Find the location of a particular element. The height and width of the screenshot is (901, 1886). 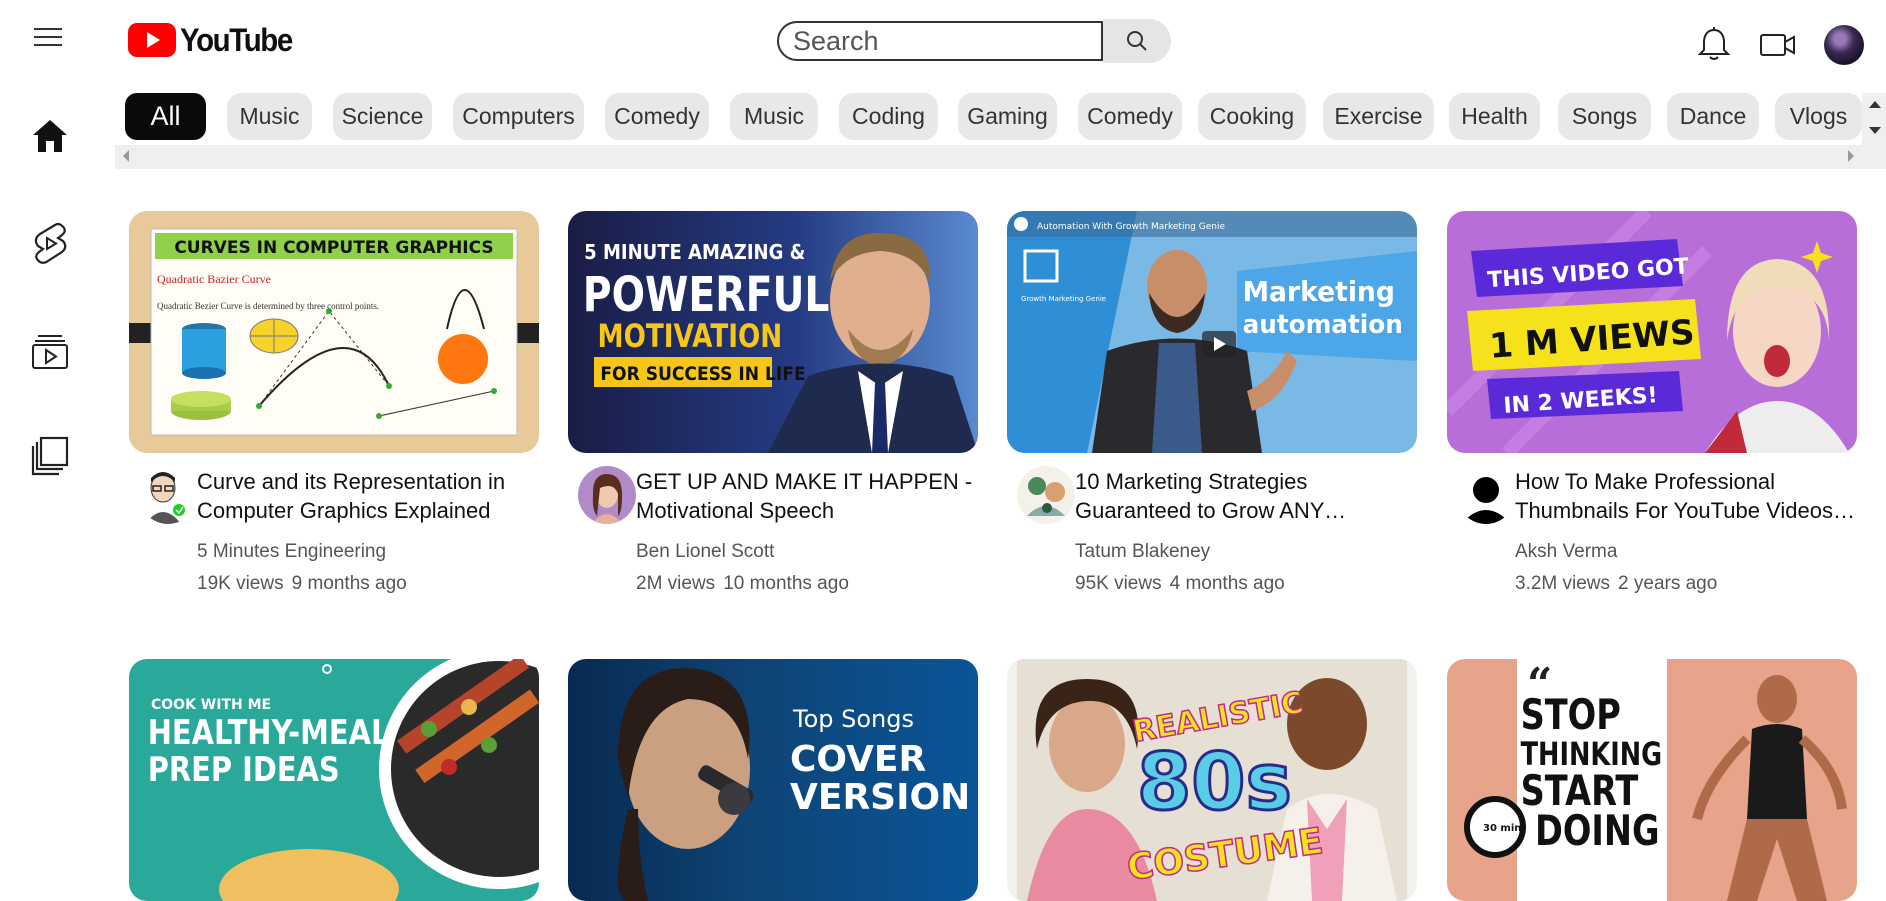

chip-comedy: Comedy is located at coordinates (657, 116).